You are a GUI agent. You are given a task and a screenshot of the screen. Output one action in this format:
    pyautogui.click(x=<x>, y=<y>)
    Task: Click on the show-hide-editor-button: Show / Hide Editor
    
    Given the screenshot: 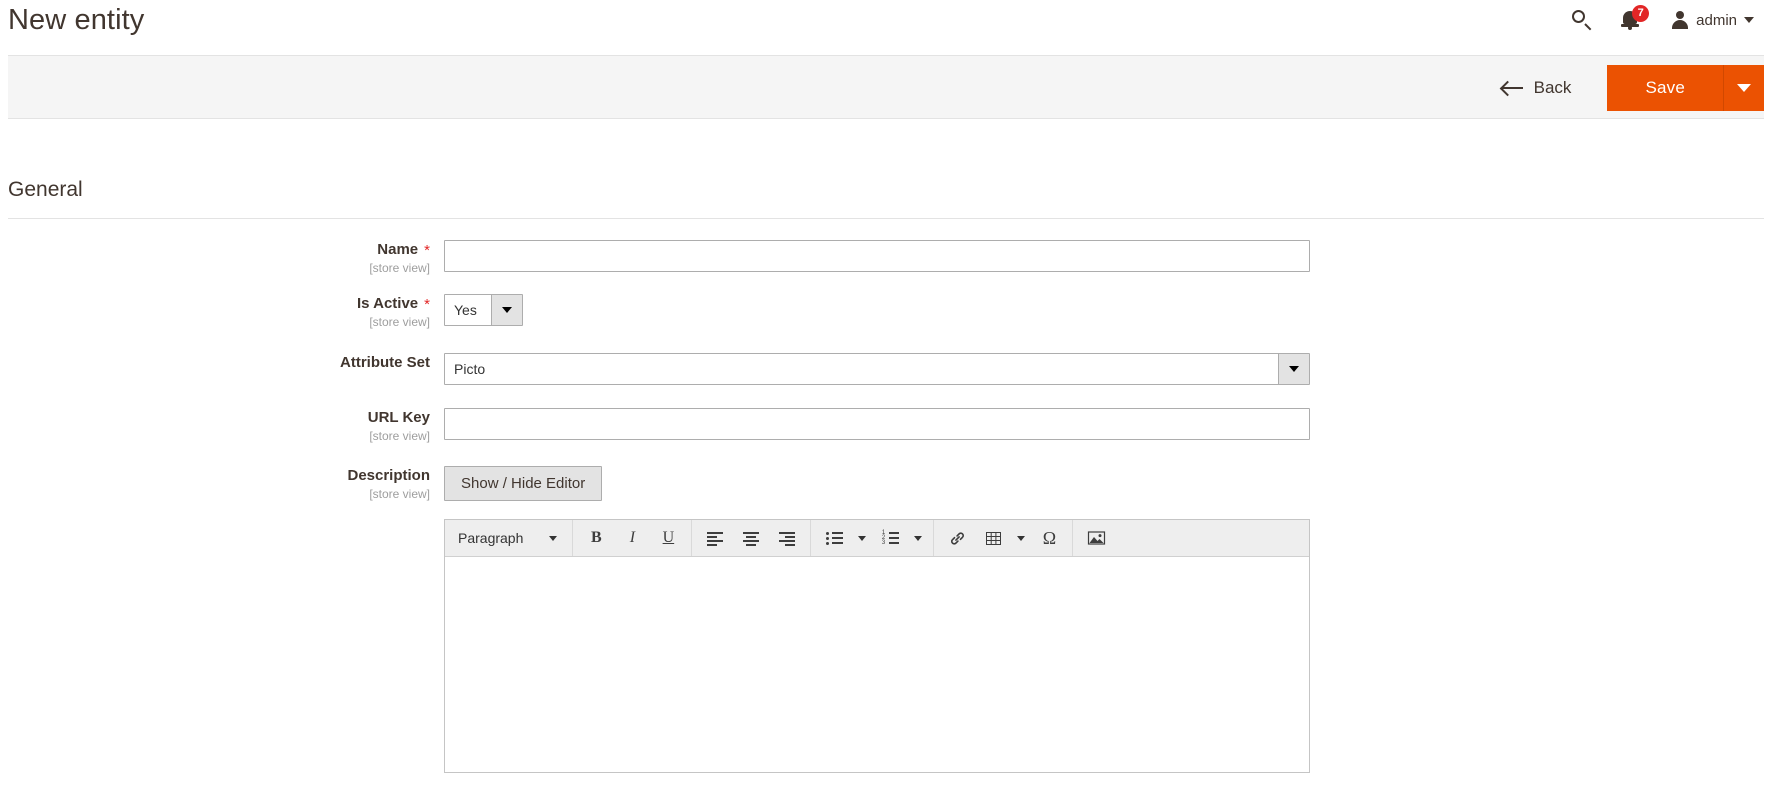 What is the action you would take?
    pyautogui.click(x=523, y=483)
    